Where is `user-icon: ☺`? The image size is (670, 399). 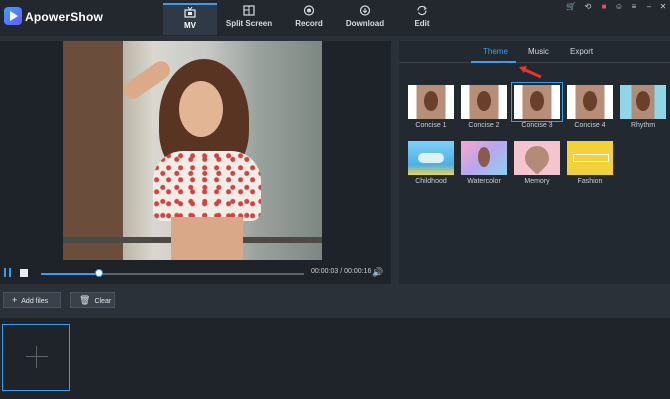
user-icon: ☺ is located at coordinates (619, 7).